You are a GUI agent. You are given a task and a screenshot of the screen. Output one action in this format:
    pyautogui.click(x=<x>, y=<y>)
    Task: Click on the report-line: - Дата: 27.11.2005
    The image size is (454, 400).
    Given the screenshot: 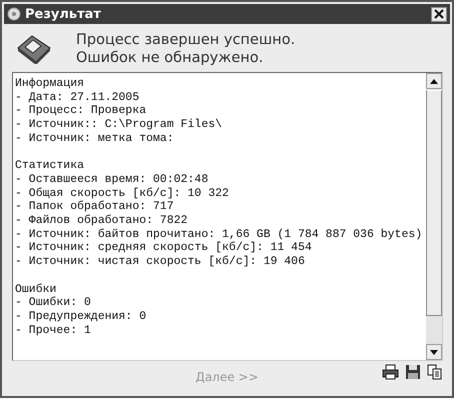 What is the action you would take?
    pyautogui.click(x=77, y=97)
    